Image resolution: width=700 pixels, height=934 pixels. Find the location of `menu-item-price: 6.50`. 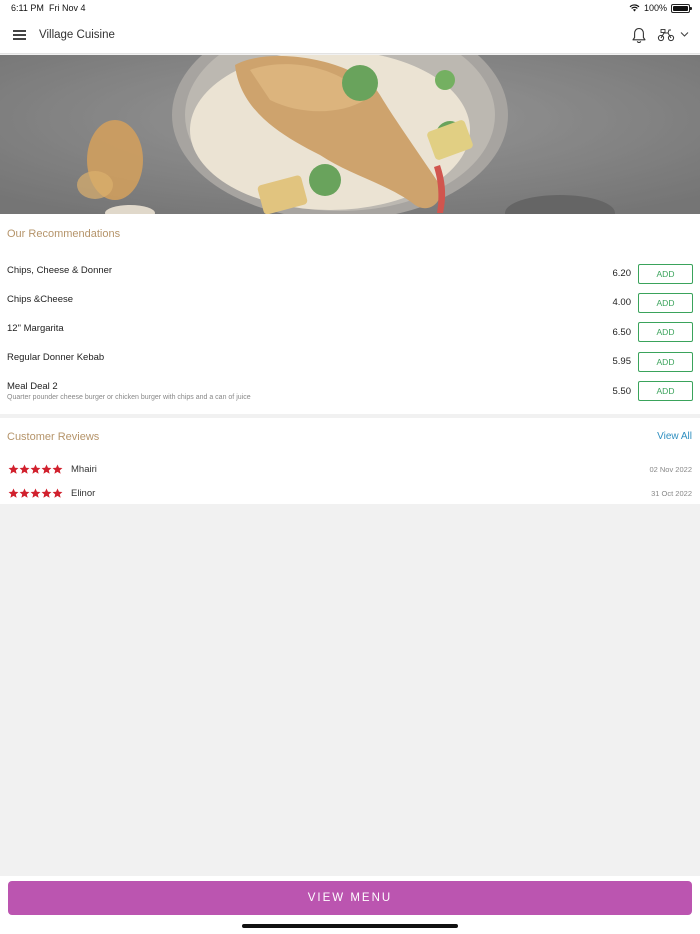

menu-item-price: 6.50 is located at coordinates (622, 332).